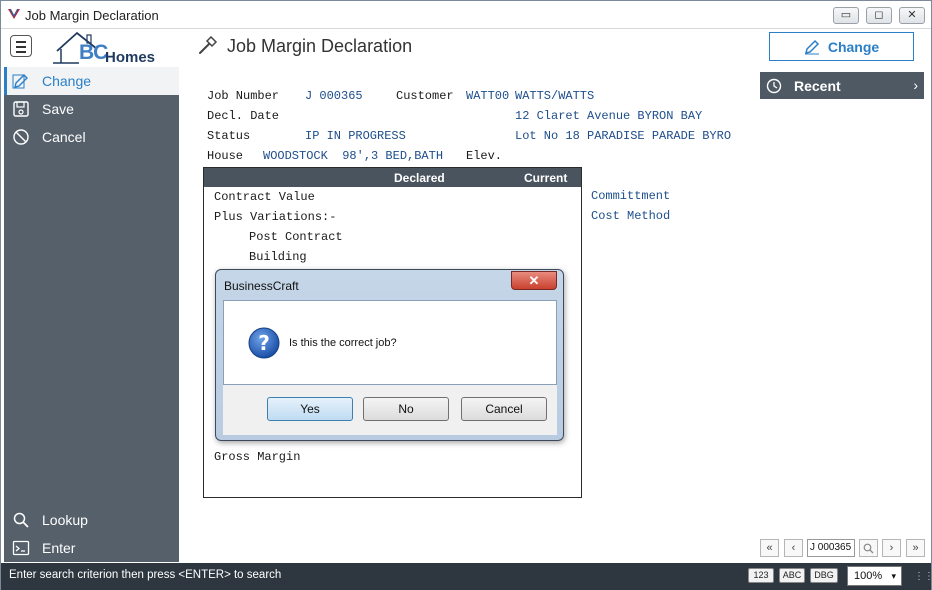 This screenshot has height=590, width=932. I want to click on customer-label: Customer, so click(425, 96).